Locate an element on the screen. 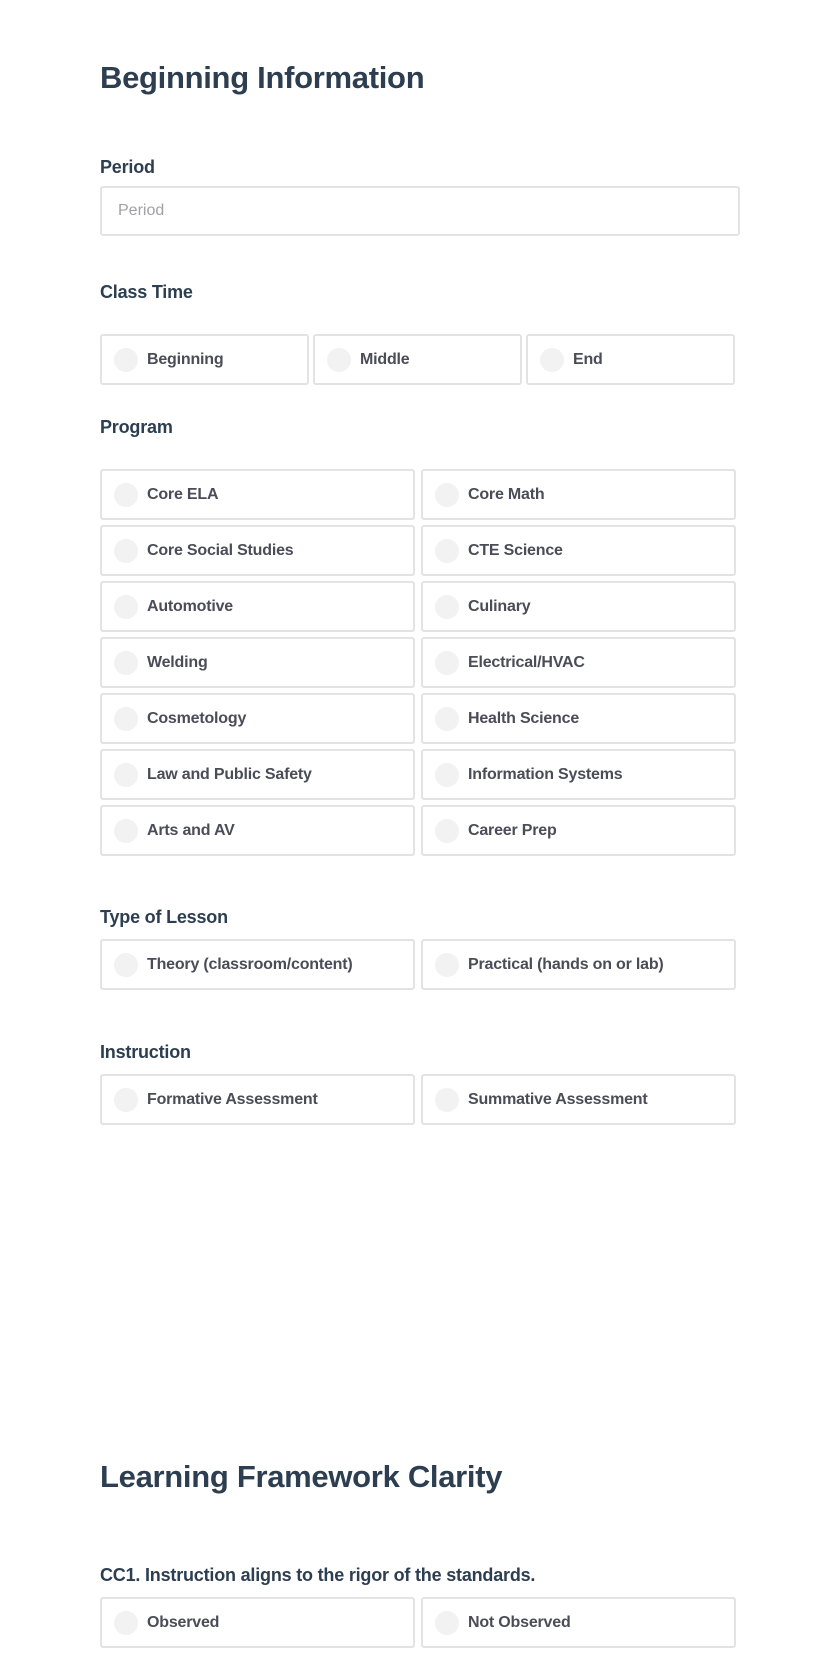  option-label: Career Prep is located at coordinates (512, 830).